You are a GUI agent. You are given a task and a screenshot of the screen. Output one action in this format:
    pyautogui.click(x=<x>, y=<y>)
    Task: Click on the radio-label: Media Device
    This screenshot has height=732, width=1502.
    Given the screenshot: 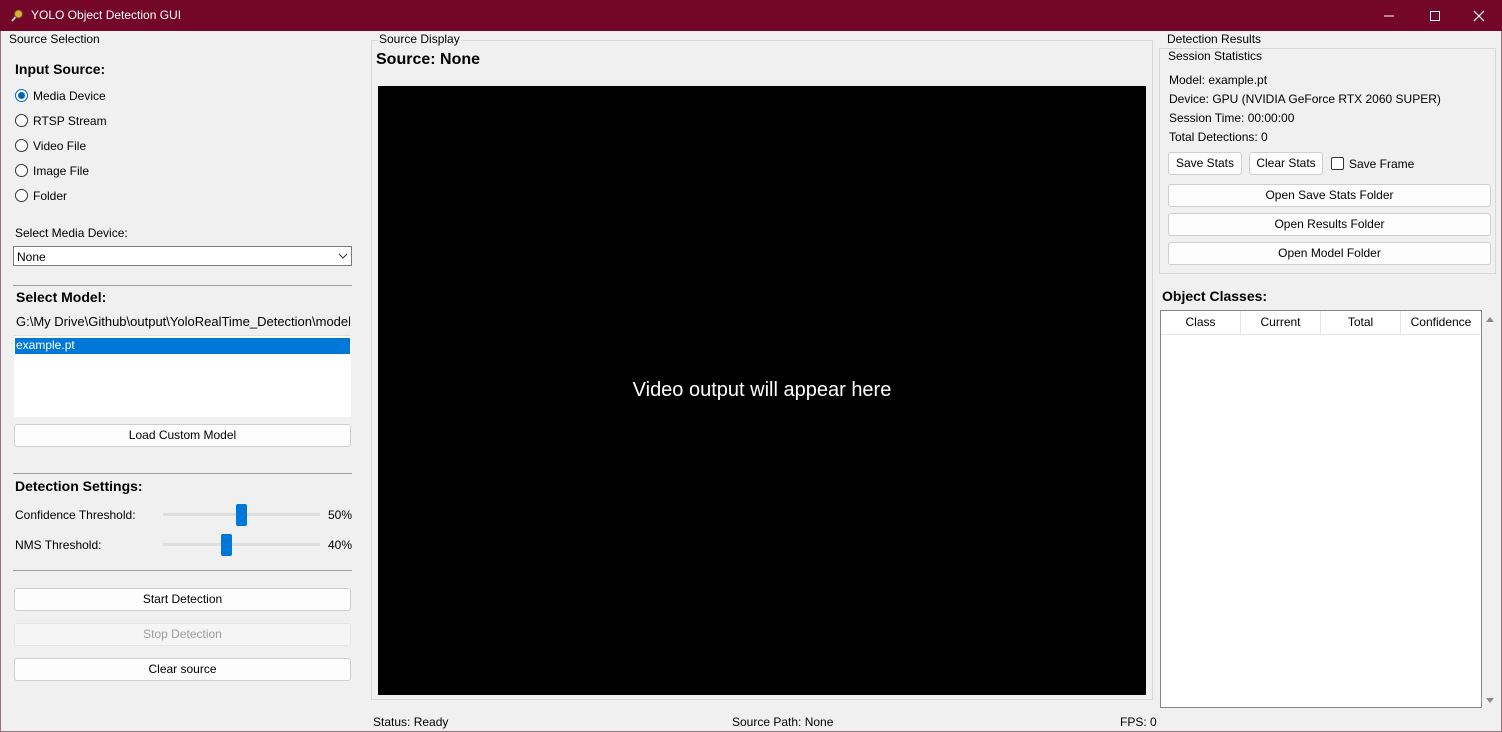 What is the action you would take?
    pyautogui.click(x=69, y=96)
    